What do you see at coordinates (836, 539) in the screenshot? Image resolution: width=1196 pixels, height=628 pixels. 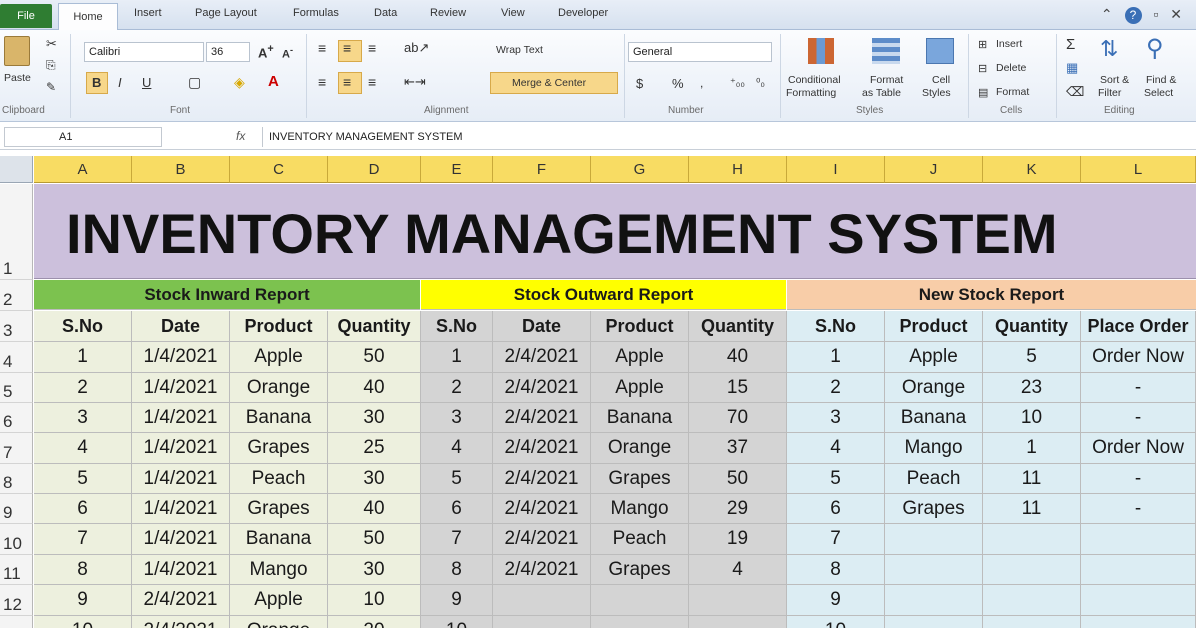 I see `new-stock-table-cell: 7` at bounding box center [836, 539].